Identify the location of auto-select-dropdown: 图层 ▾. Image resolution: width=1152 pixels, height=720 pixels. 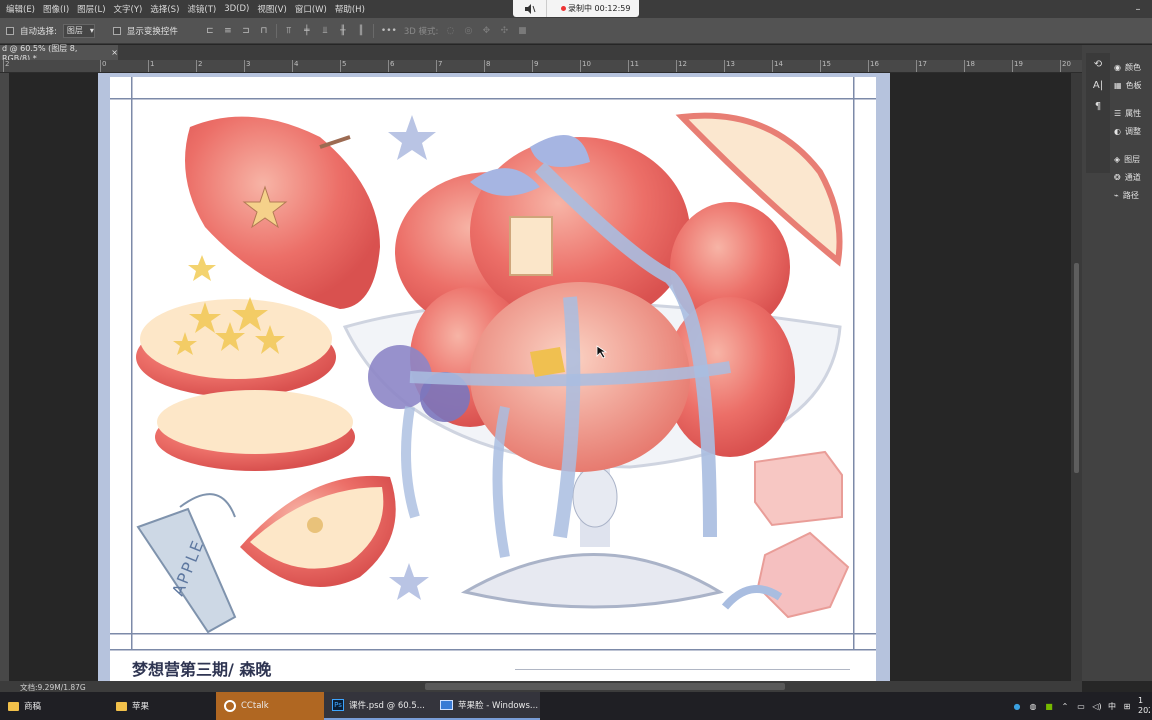
(78, 30).